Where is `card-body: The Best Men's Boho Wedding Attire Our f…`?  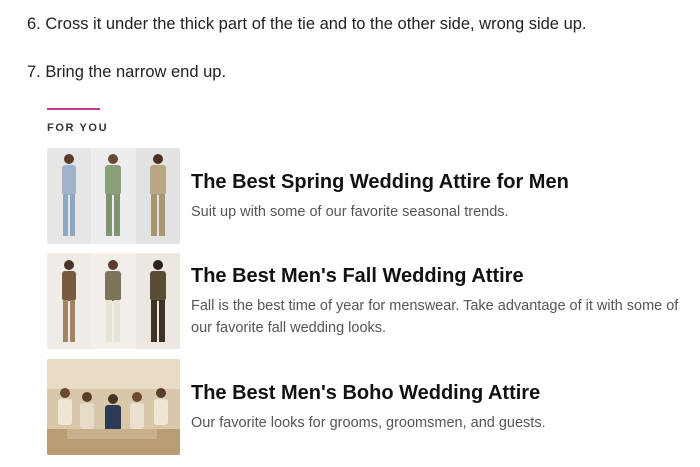 card-body: The Best Men's Boho Wedding Attire Our f… is located at coordinates (368, 407).